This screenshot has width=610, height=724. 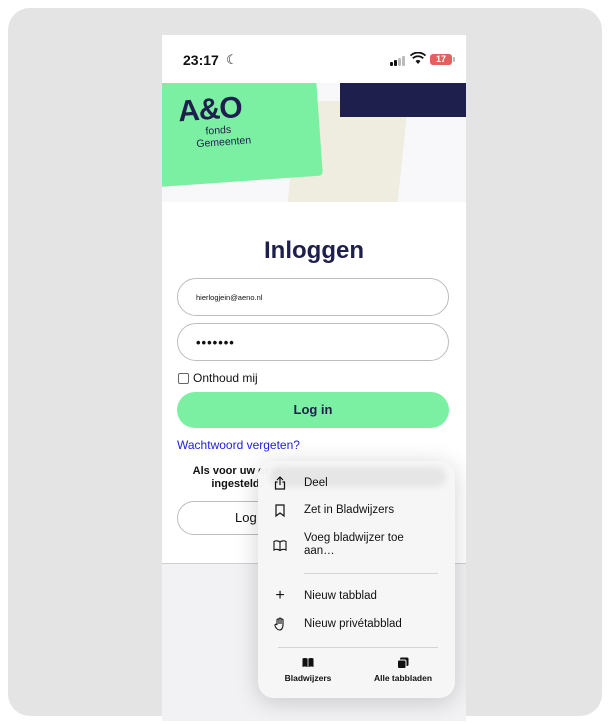 I want to click on menu-item-add-bookmark: Zet in Bladwijzers, so click(x=356, y=510).